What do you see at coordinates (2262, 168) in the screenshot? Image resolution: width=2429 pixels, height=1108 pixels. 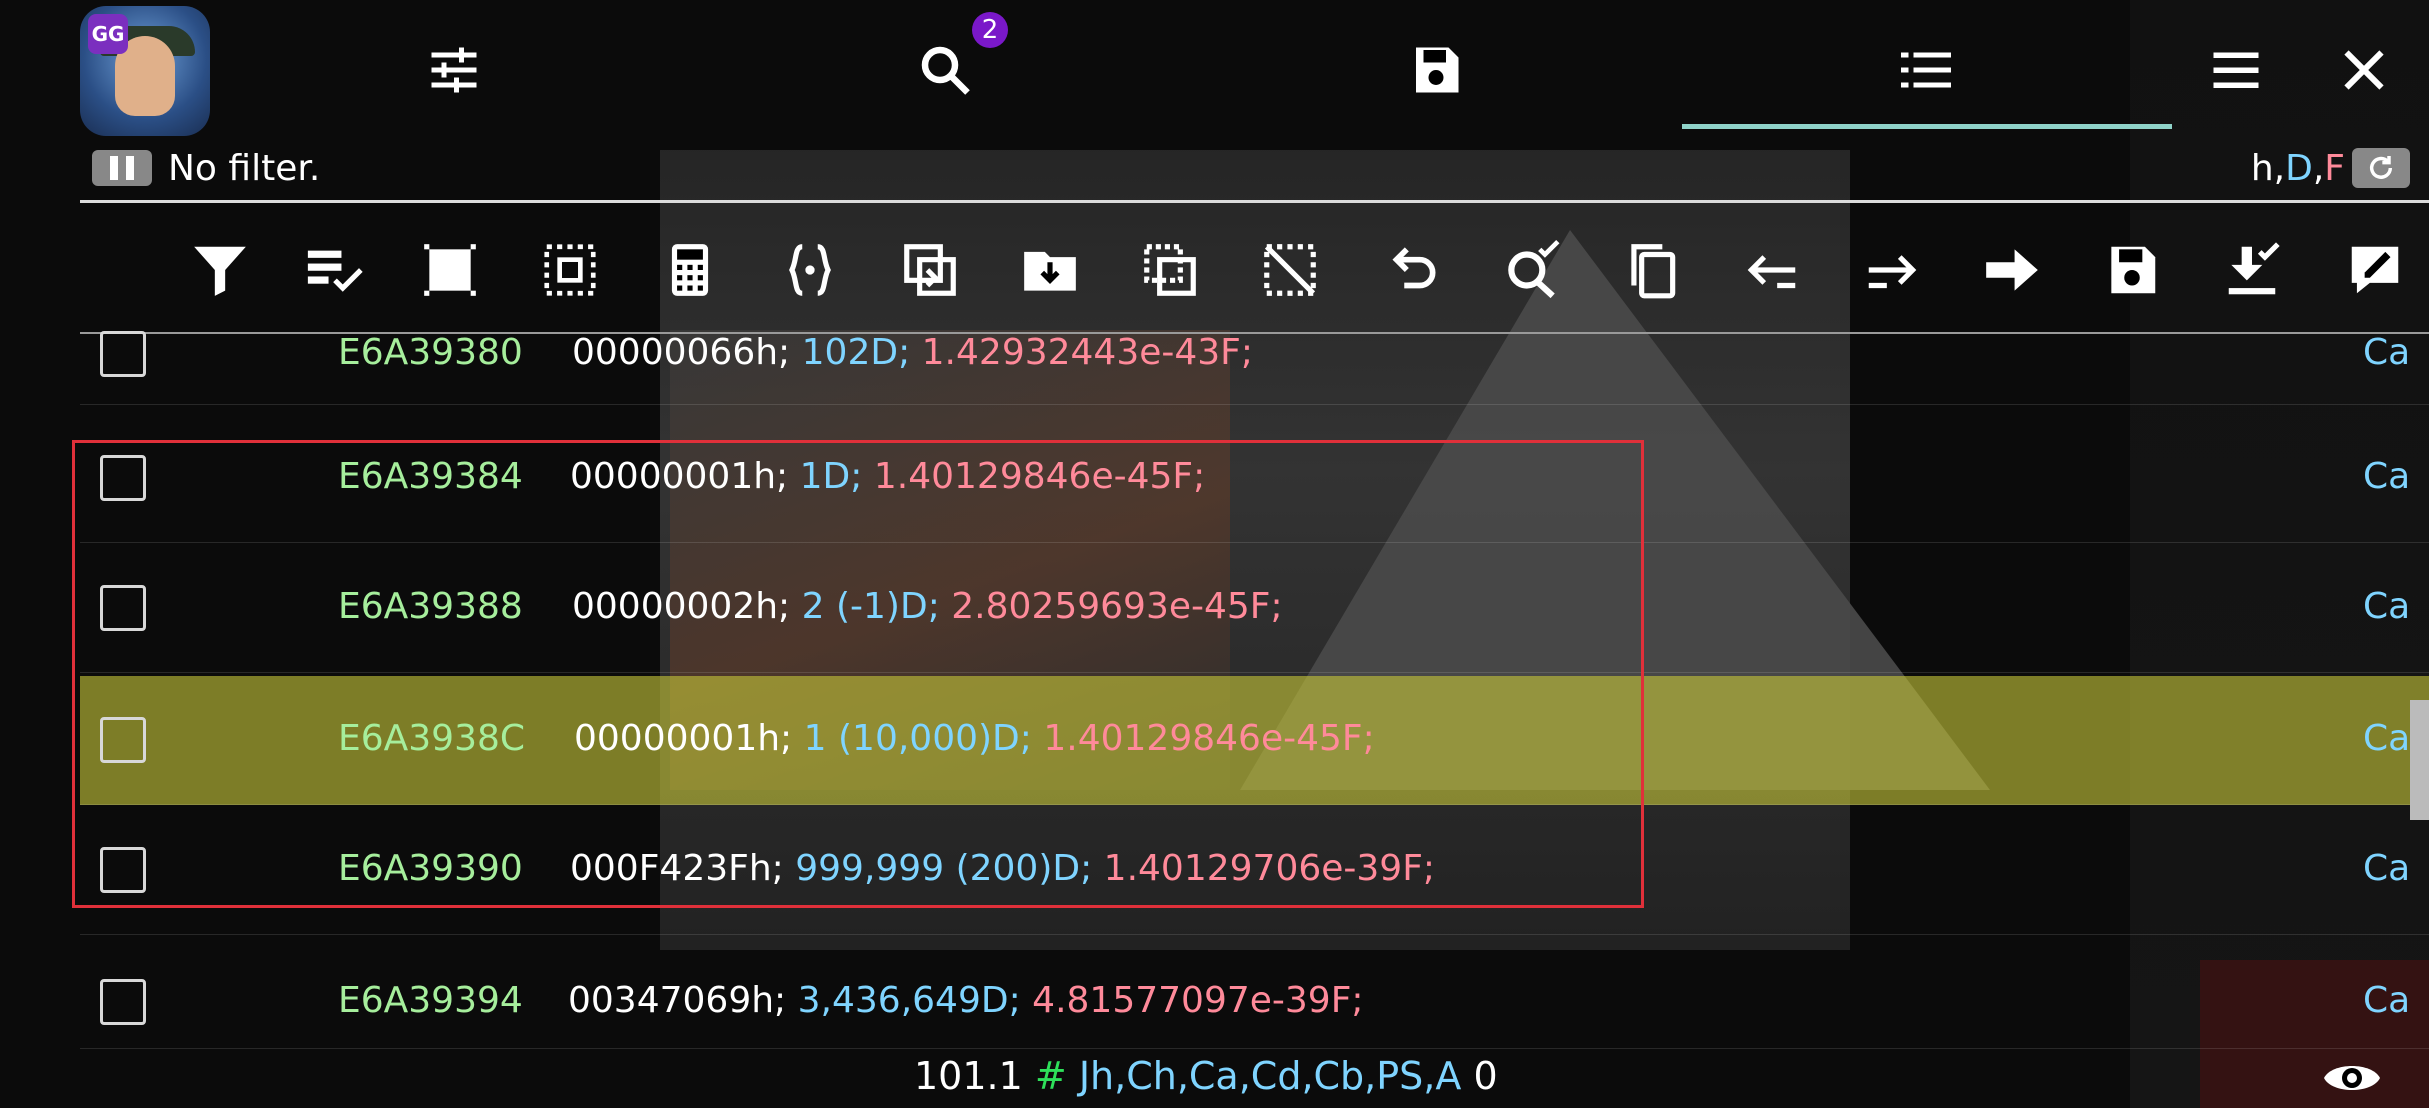 I see `type-h: h` at bounding box center [2262, 168].